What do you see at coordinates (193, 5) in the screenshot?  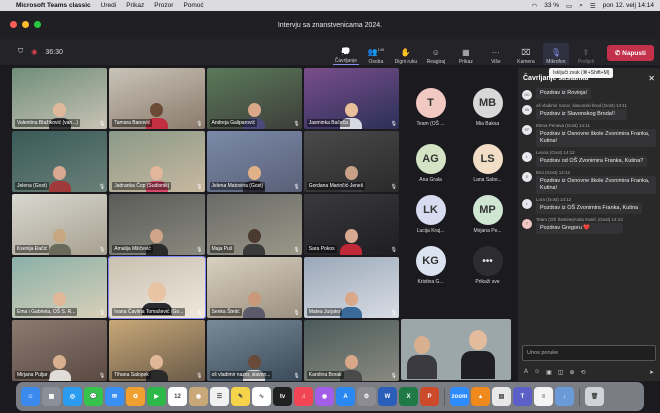 I see `menu-item-pomoc: Pomoć` at bounding box center [193, 5].